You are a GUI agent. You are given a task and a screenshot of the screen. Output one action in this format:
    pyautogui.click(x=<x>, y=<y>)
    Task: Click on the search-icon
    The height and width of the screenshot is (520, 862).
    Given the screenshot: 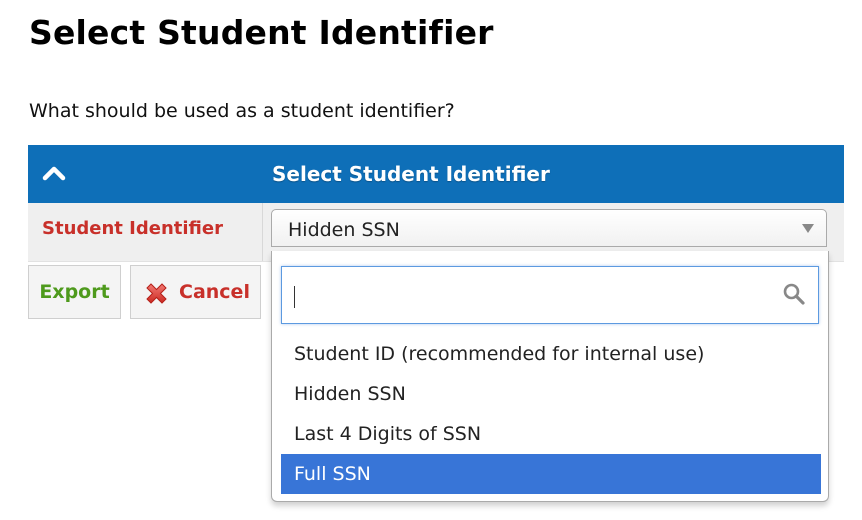 What is the action you would take?
    pyautogui.click(x=794, y=294)
    